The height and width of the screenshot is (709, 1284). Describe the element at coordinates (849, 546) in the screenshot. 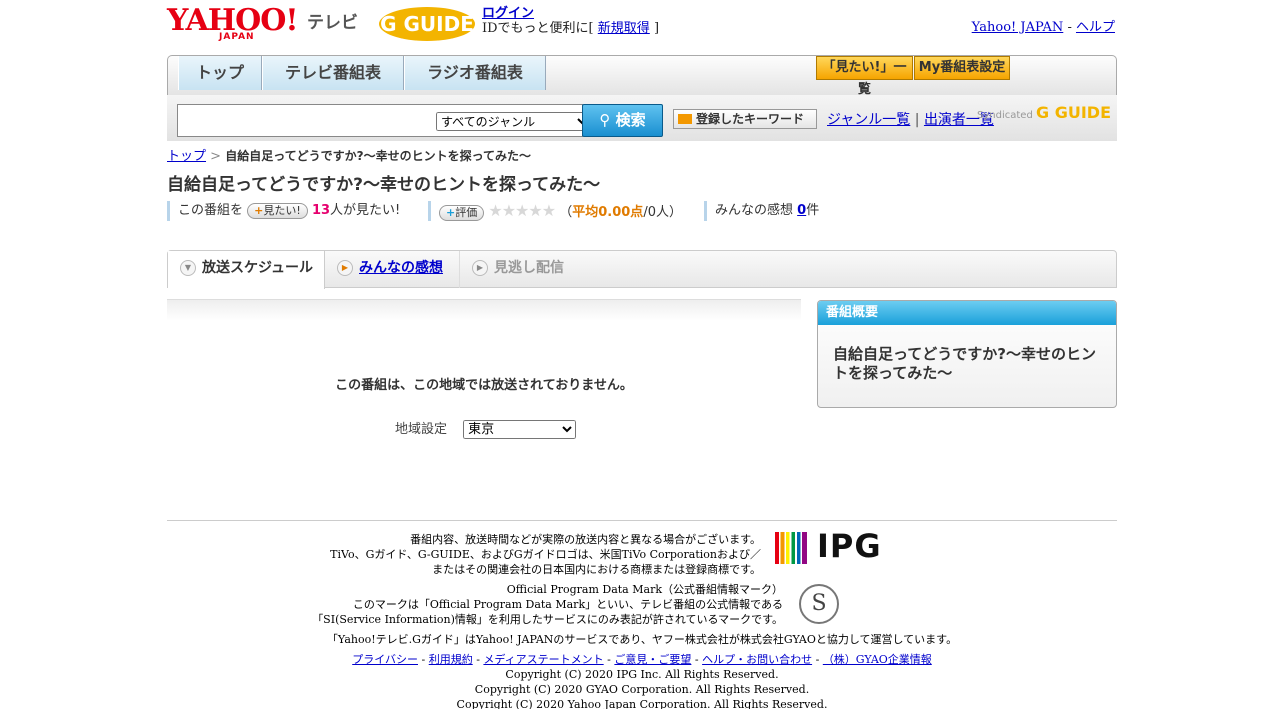

I see `ipg-logo-text: IPG` at that location.